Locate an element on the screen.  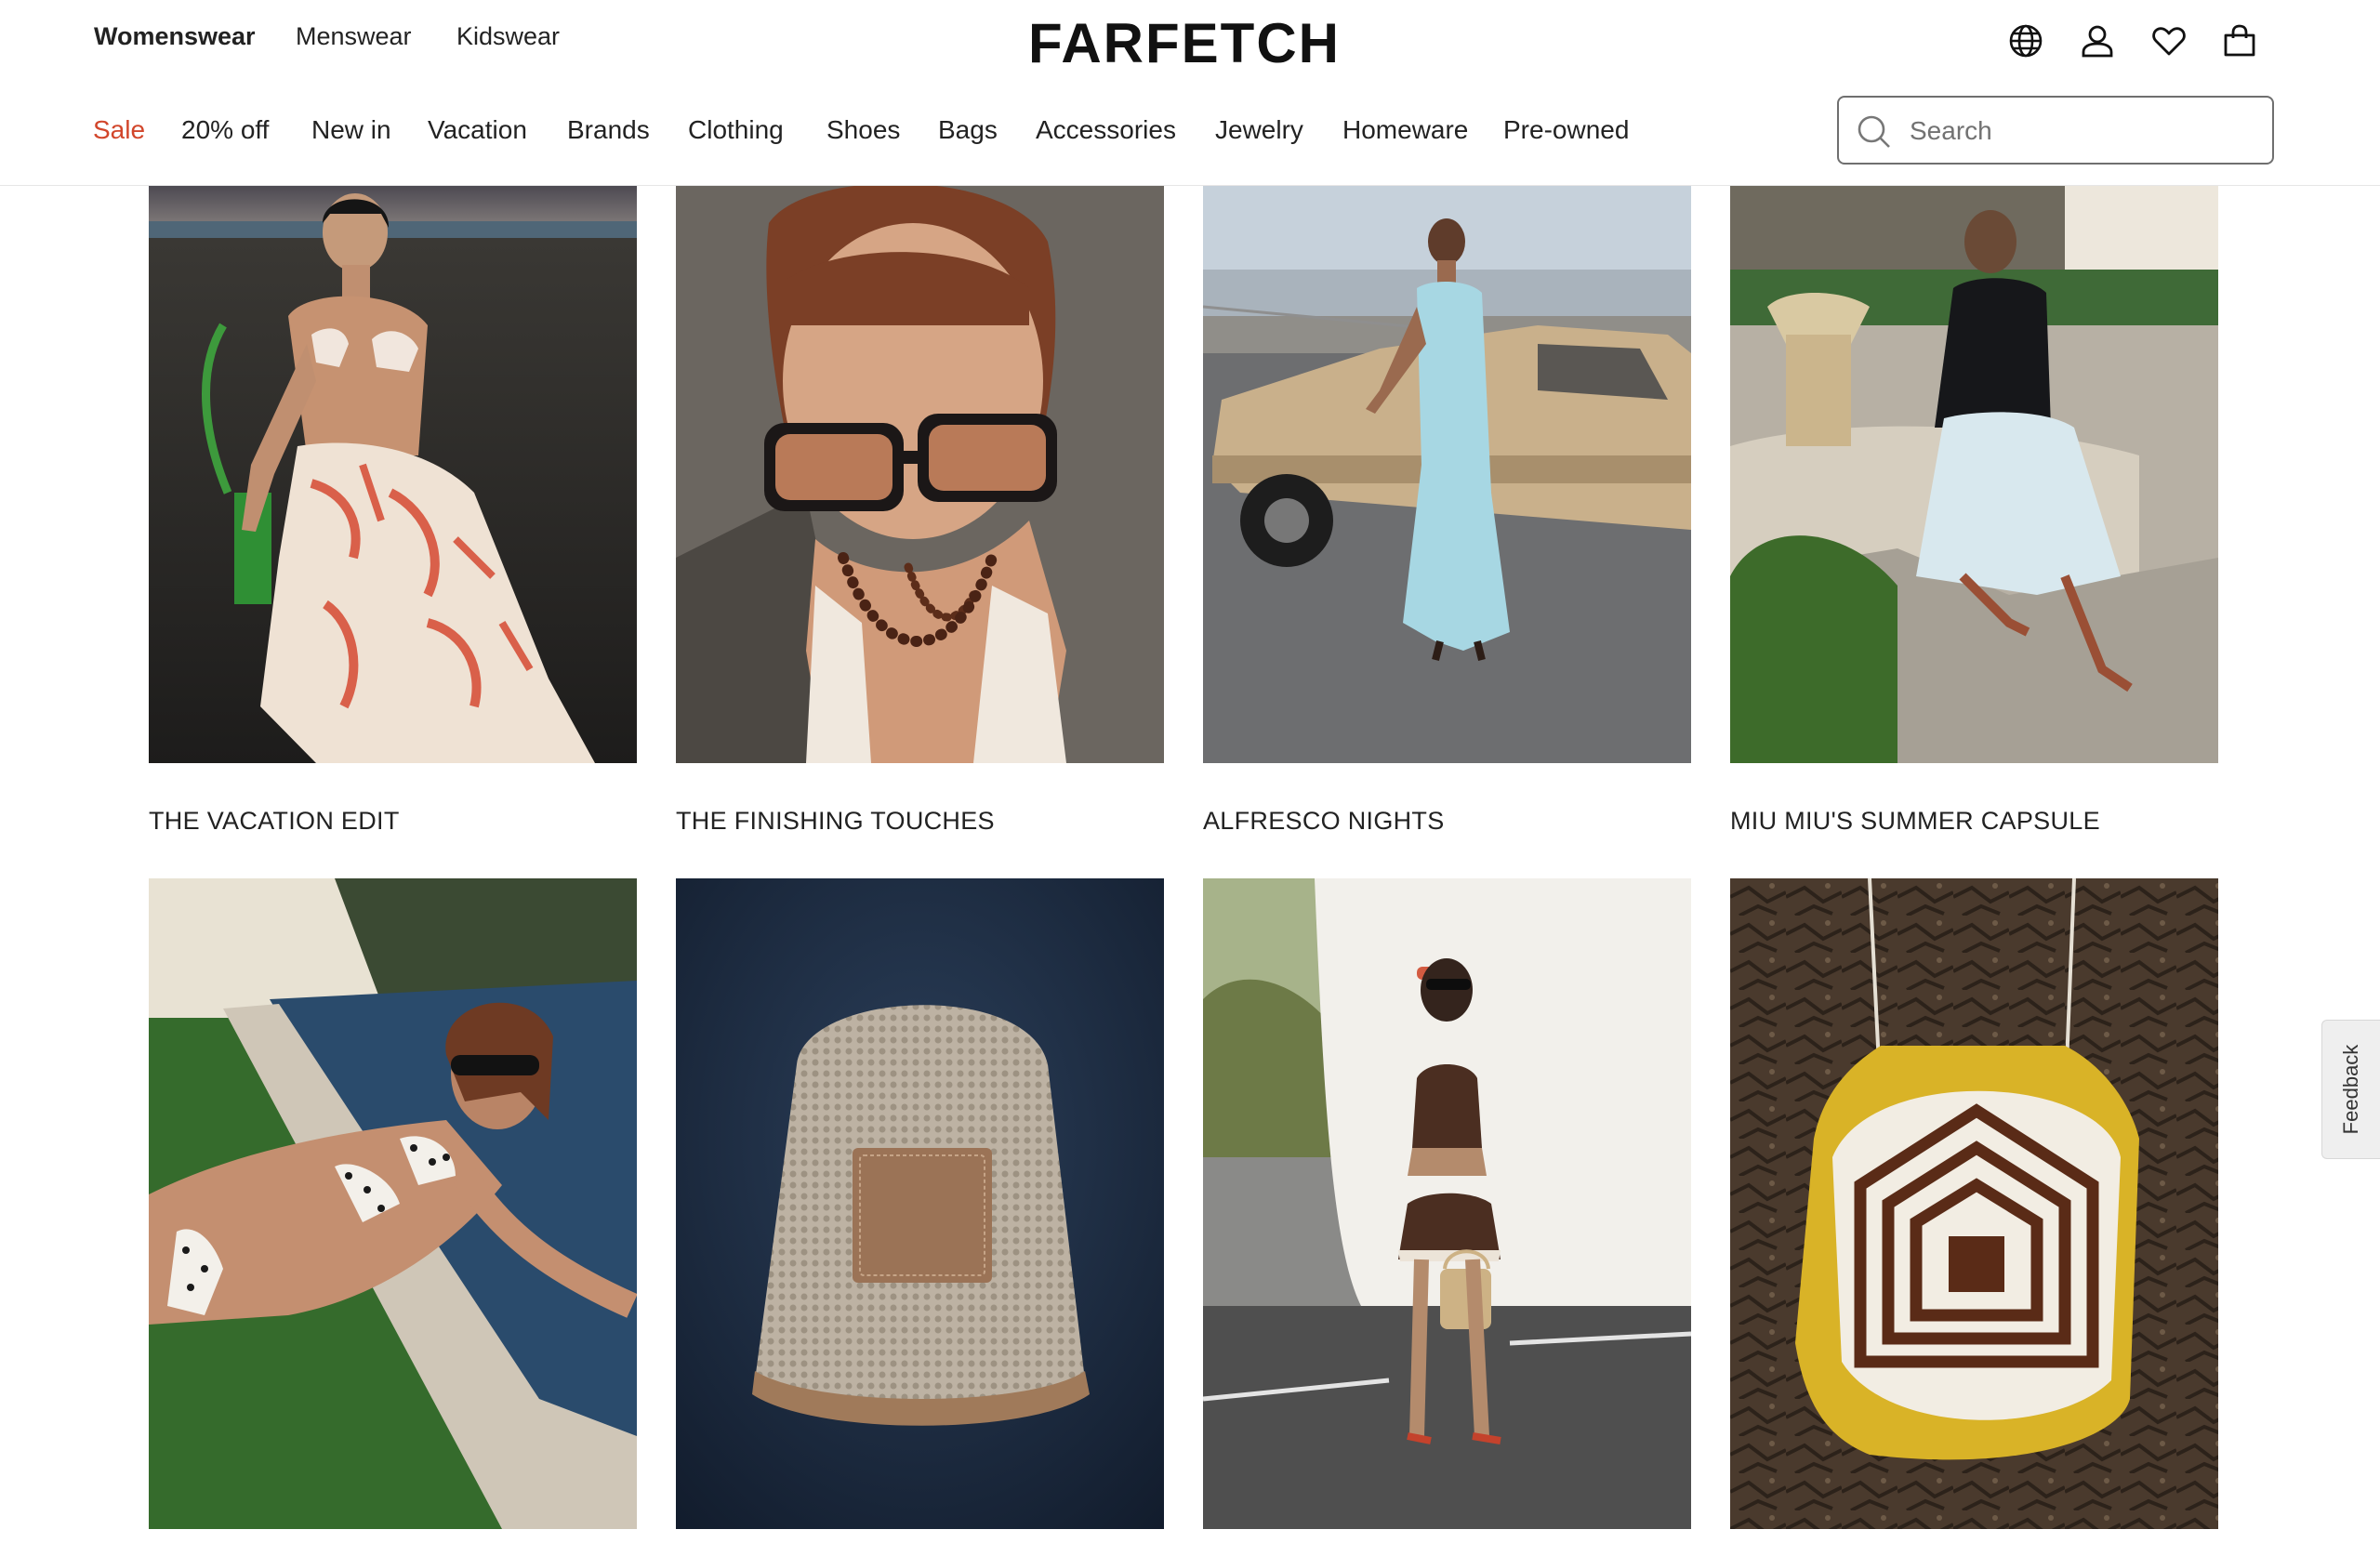
editorial-image-crochet-hat is located at coordinates (920, 1203).